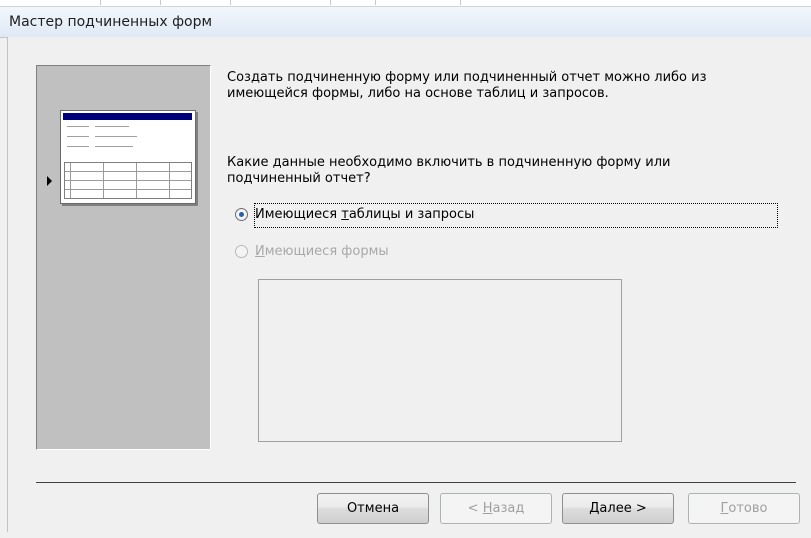  I want to click on preview-datasheet, so click(128, 180).